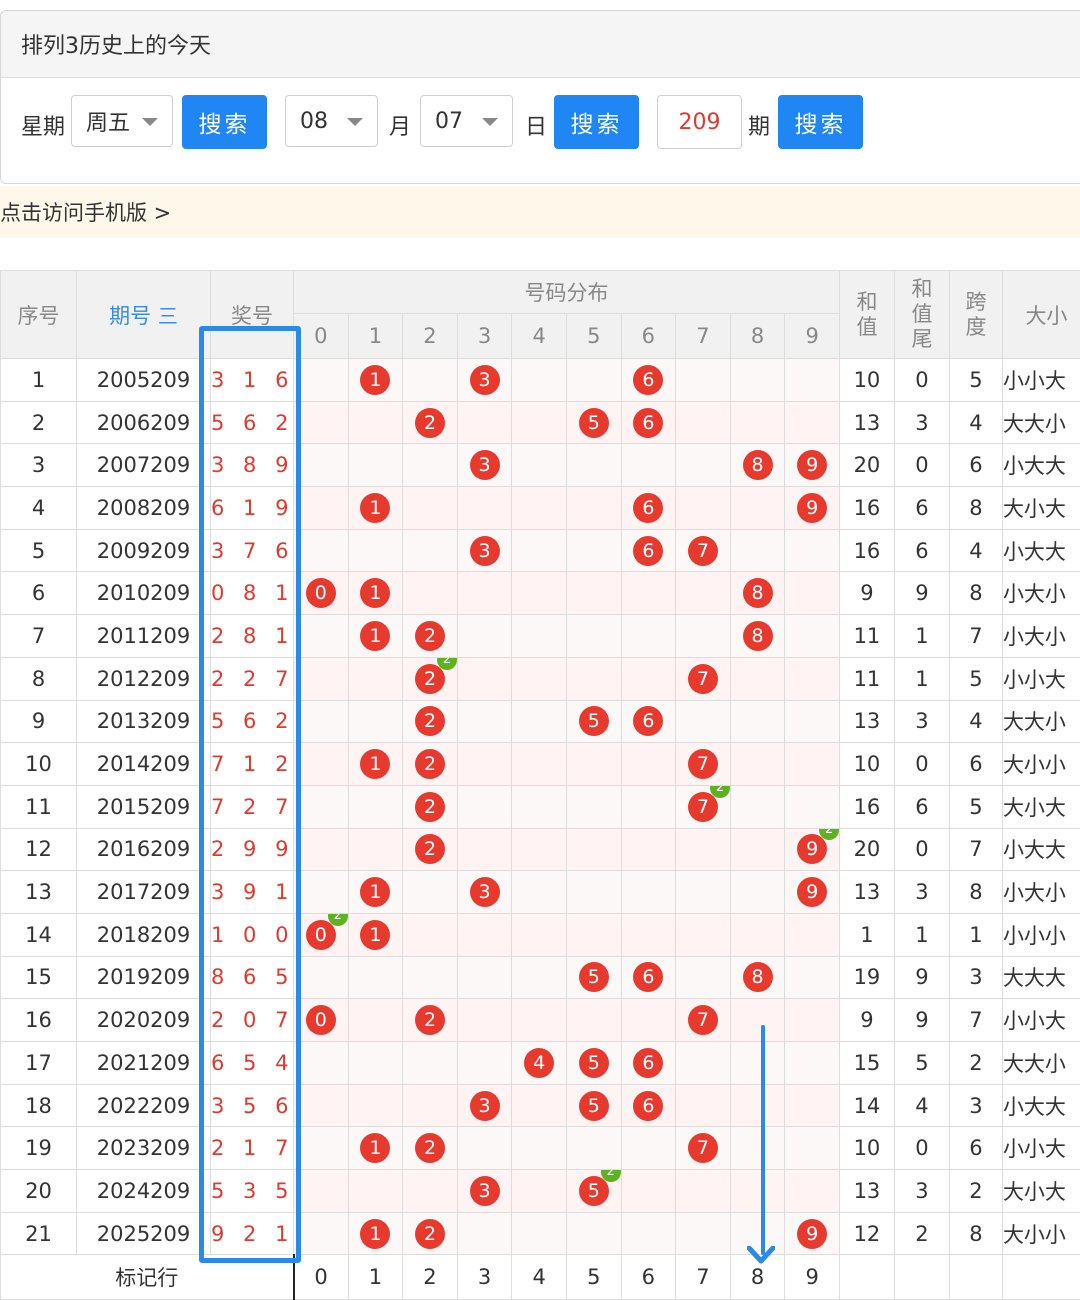  I want to click on mobile-version-link: 点击访问手机版 >, so click(540, 212).